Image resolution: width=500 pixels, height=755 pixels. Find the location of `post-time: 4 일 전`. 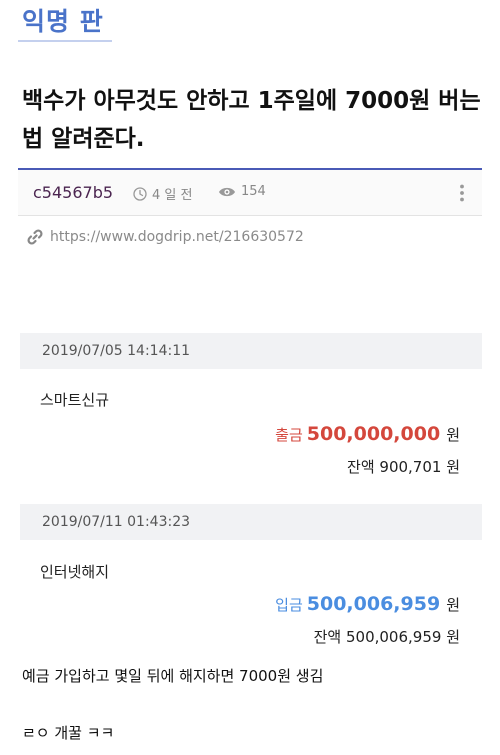

post-time: 4 일 전 is located at coordinates (162, 193).